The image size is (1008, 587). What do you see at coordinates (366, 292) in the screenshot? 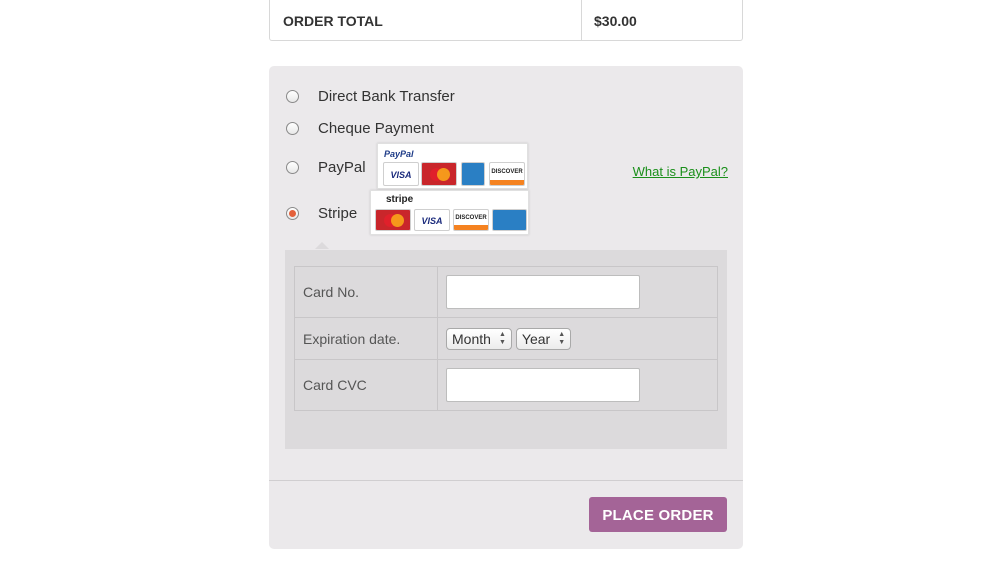
I see `card-number-label: Card No.` at bounding box center [366, 292].